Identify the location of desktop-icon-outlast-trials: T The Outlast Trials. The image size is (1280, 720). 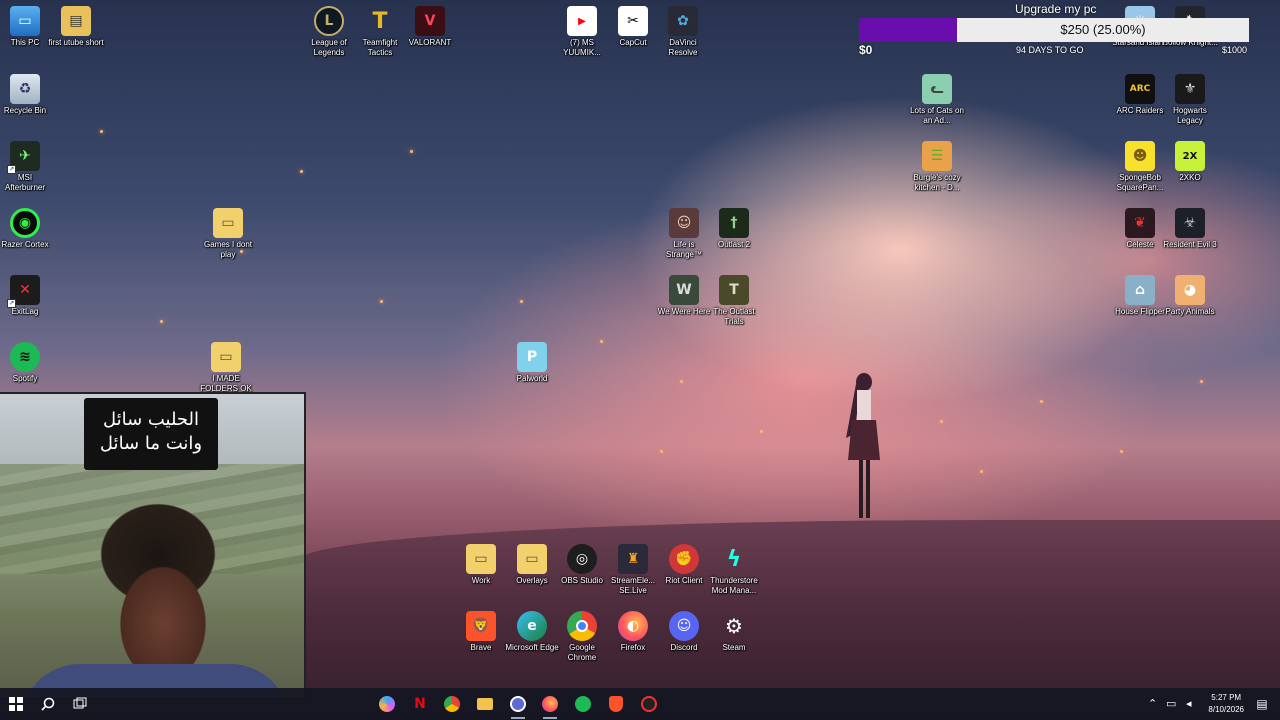
(734, 301).